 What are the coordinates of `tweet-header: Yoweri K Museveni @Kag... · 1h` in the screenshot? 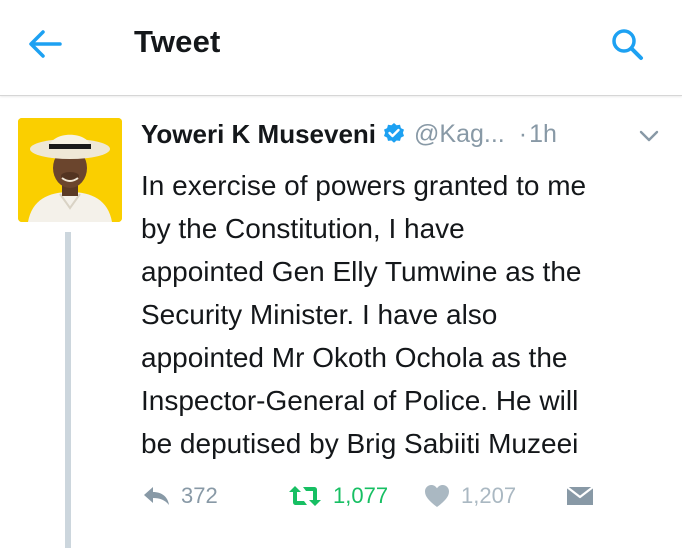 It's located at (349, 134).